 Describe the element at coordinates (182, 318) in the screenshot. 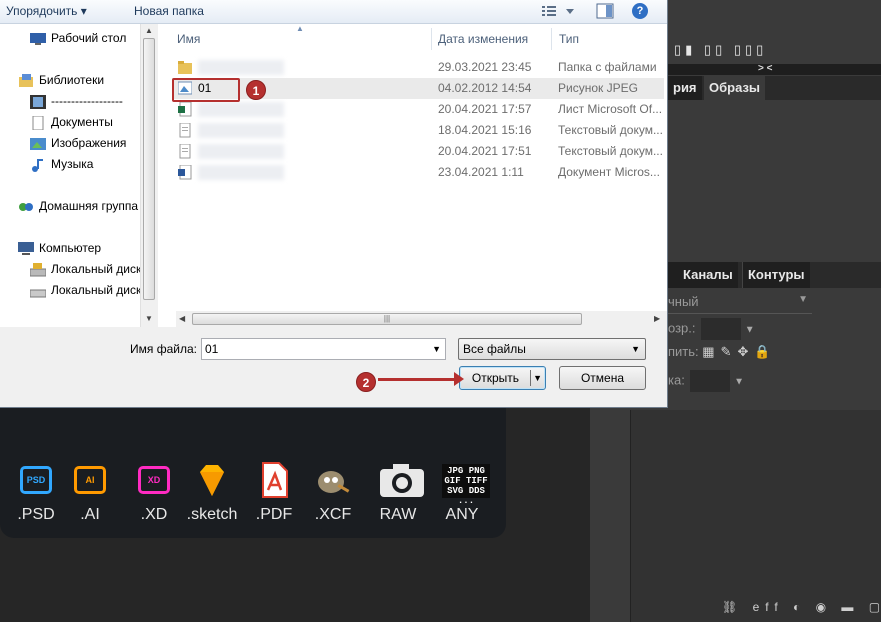

I see `chevron-left-icon: ◀` at that location.